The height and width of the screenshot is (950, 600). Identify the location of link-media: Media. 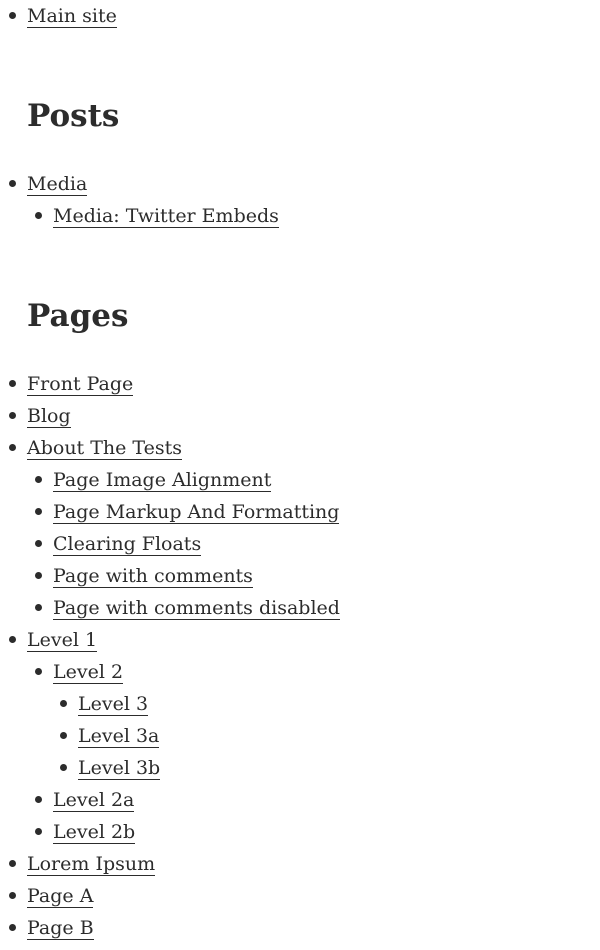
(57, 184).